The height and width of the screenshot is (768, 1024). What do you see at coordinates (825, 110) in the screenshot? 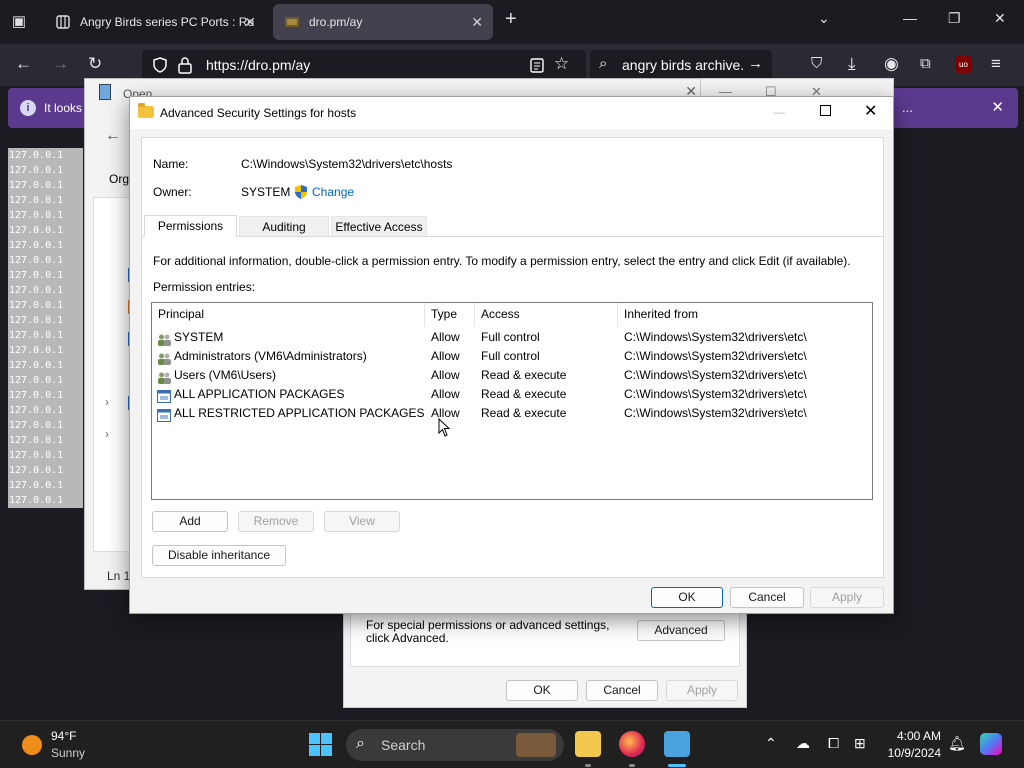
I see `maximize-icon` at bounding box center [825, 110].